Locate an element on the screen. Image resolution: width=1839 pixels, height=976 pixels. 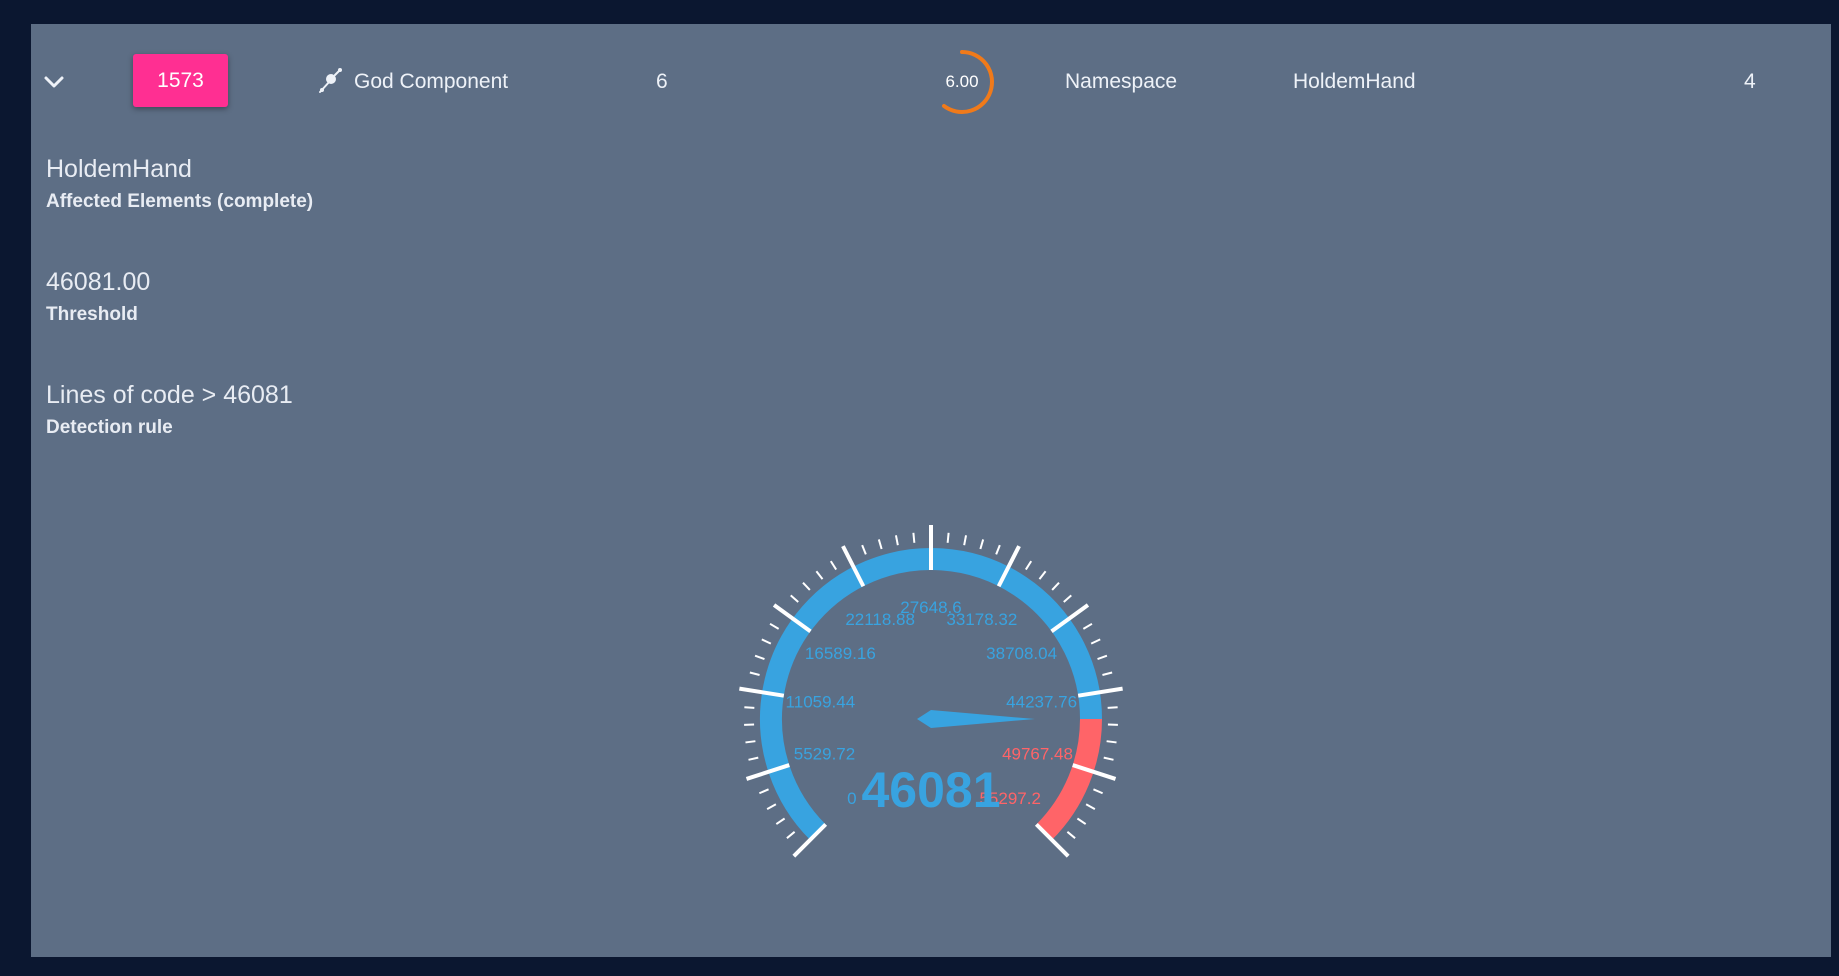
severity-value: 6.00 is located at coordinates (962, 81).